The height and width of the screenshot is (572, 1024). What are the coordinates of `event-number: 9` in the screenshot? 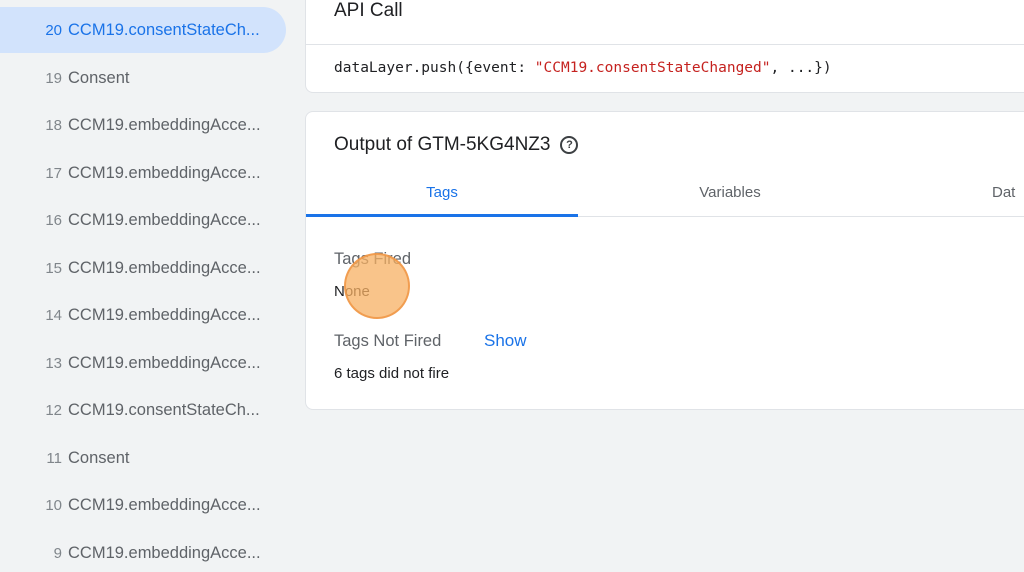 It's located at (57, 553).